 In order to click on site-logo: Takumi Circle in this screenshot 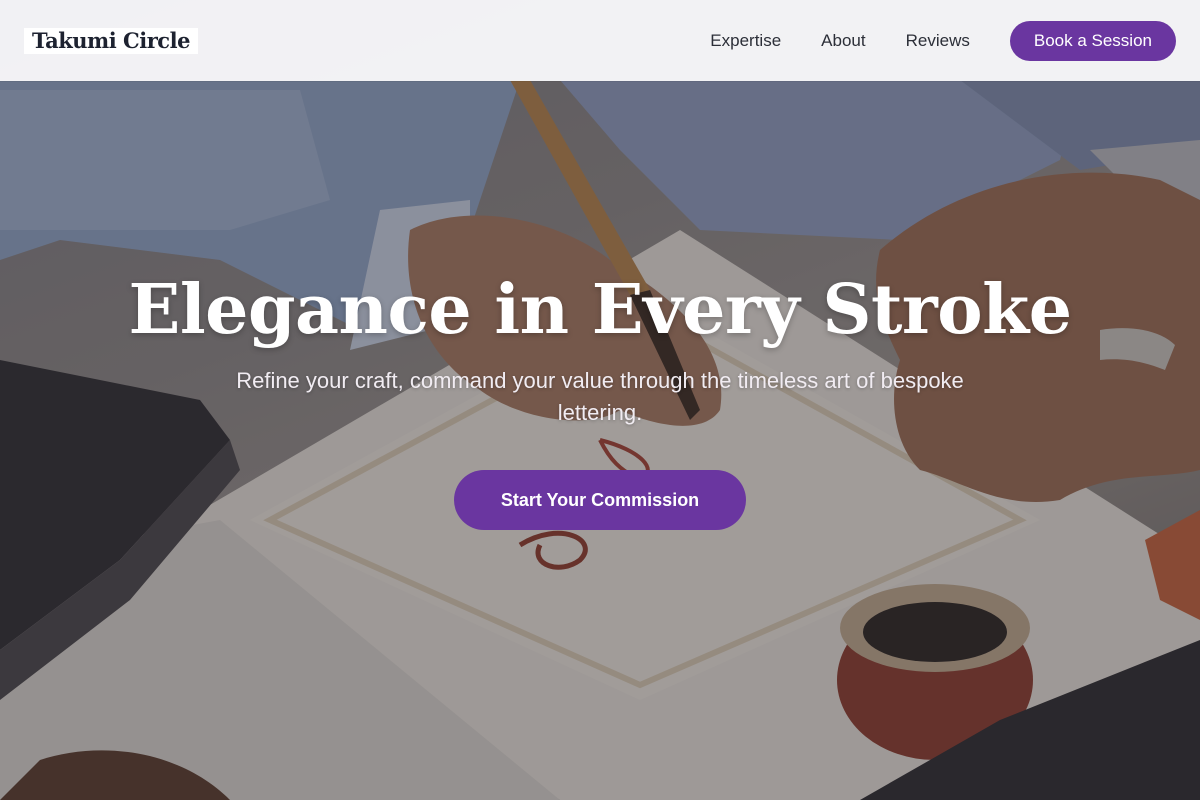, I will do `click(111, 40)`.